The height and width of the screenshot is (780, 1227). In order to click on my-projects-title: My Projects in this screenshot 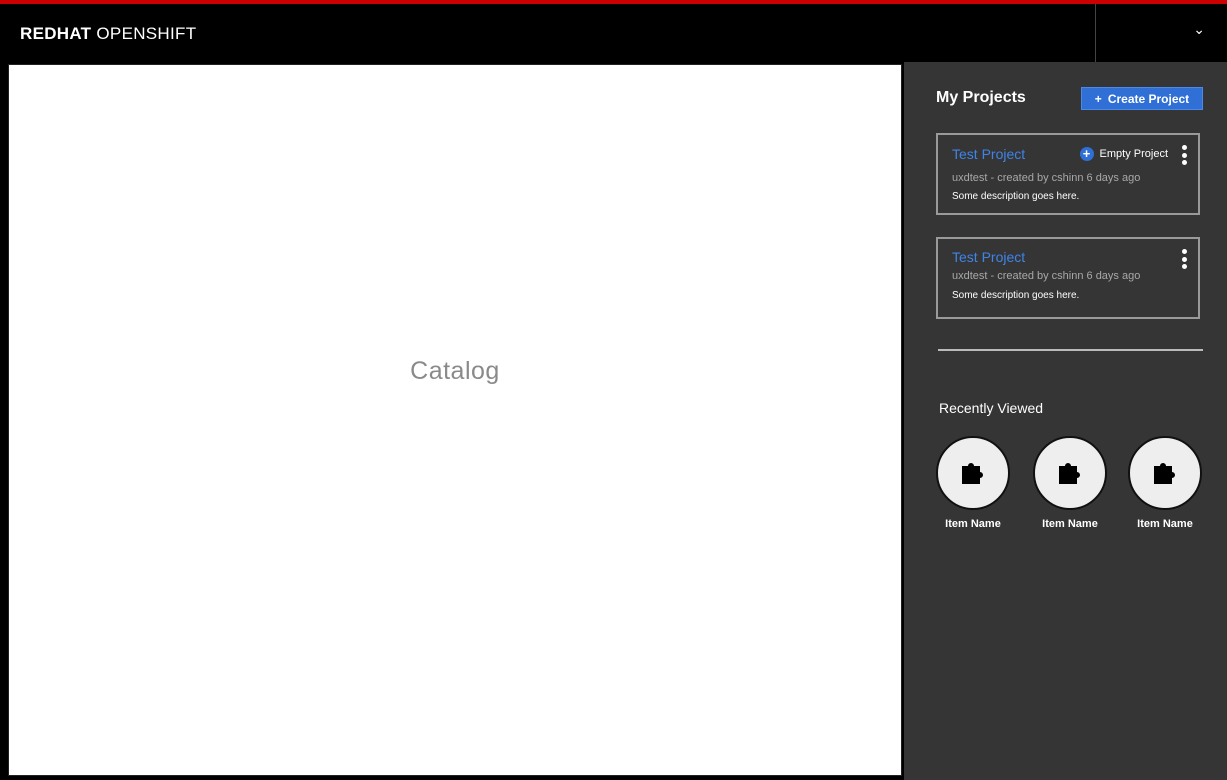, I will do `click(981, 97)`.